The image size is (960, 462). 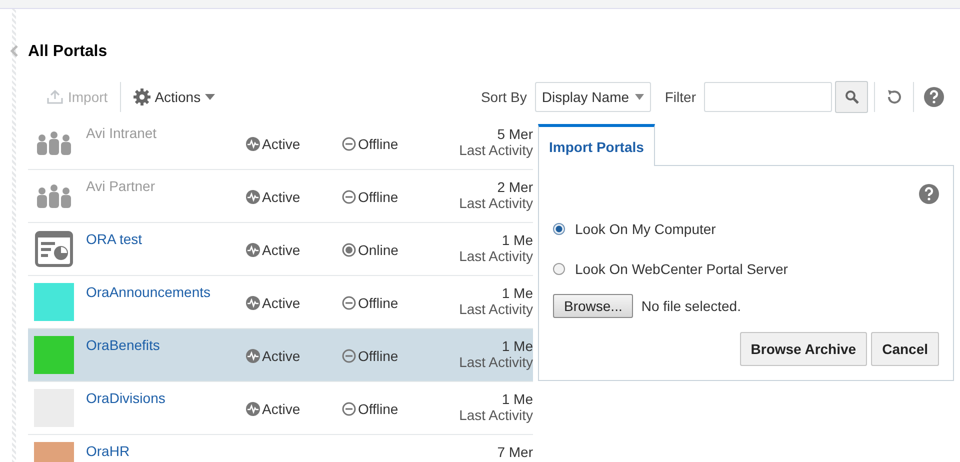 What do you see at coordinates (166, 292) in the screenshot?
I see `portal-name-link: OraAnnouncements` at bounding box center [166, 292].